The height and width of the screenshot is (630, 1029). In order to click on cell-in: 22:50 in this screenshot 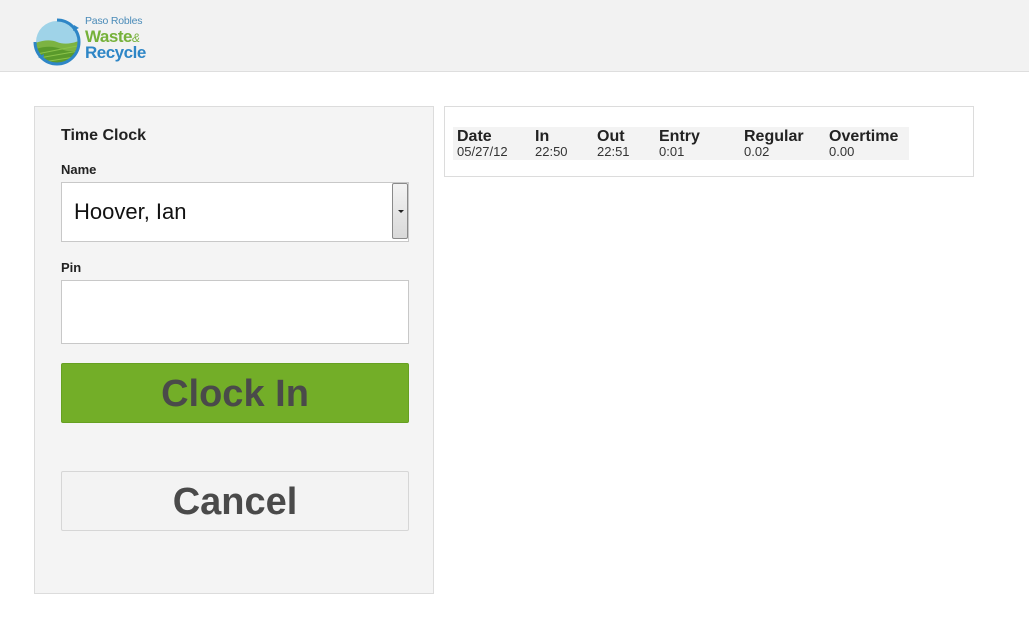, I will do `click(551, 151)`.